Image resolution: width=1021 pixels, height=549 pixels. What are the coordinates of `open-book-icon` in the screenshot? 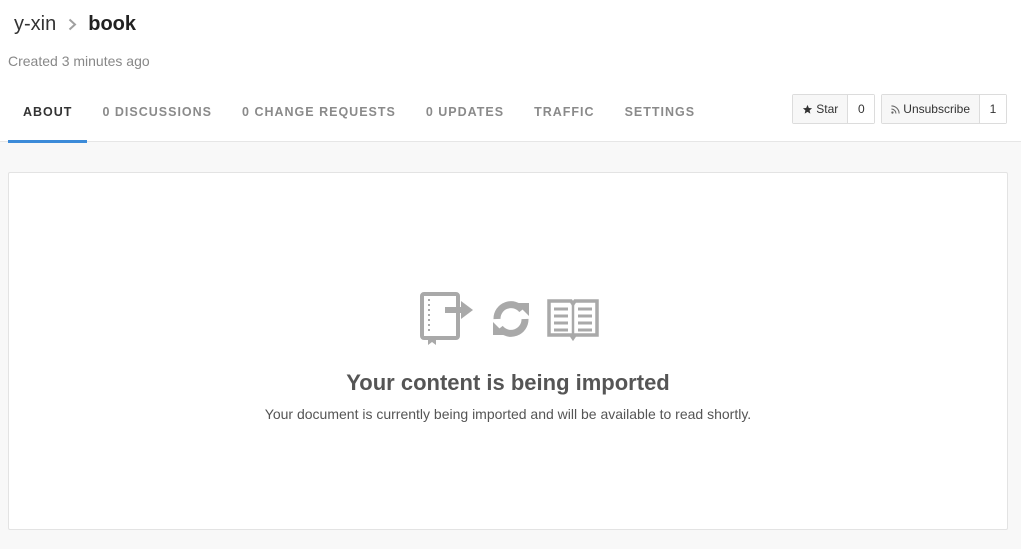 It's located at (573, 320).